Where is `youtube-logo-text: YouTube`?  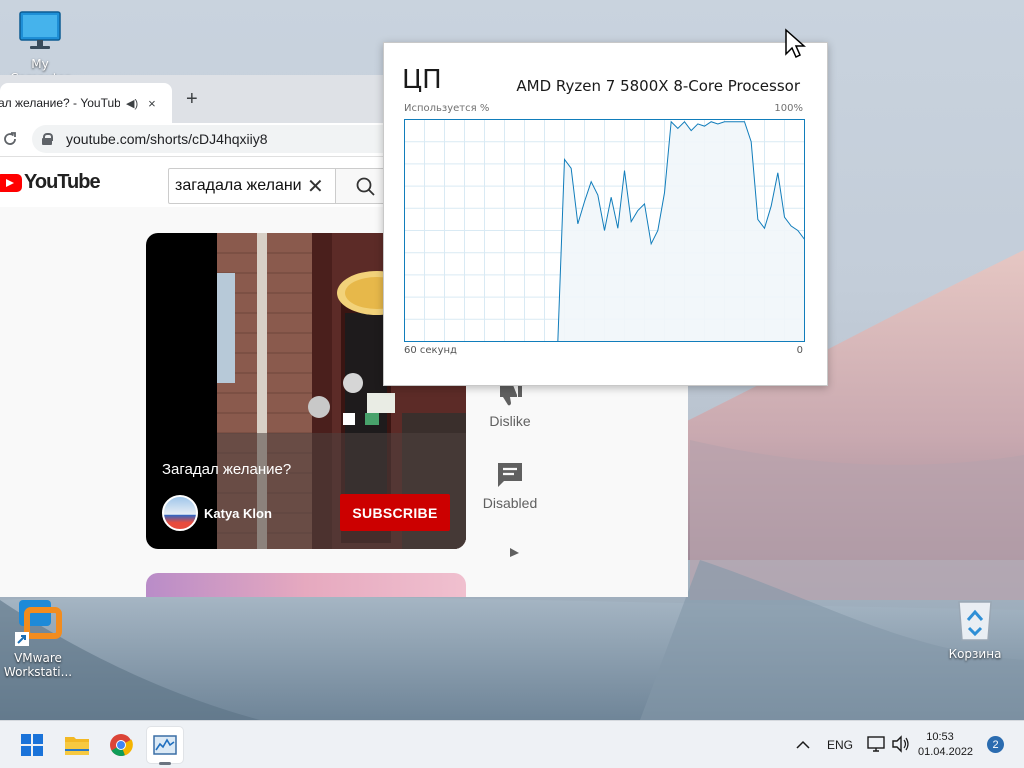 youtube-logo-text: YouTube is located at coordinates (62, 182).